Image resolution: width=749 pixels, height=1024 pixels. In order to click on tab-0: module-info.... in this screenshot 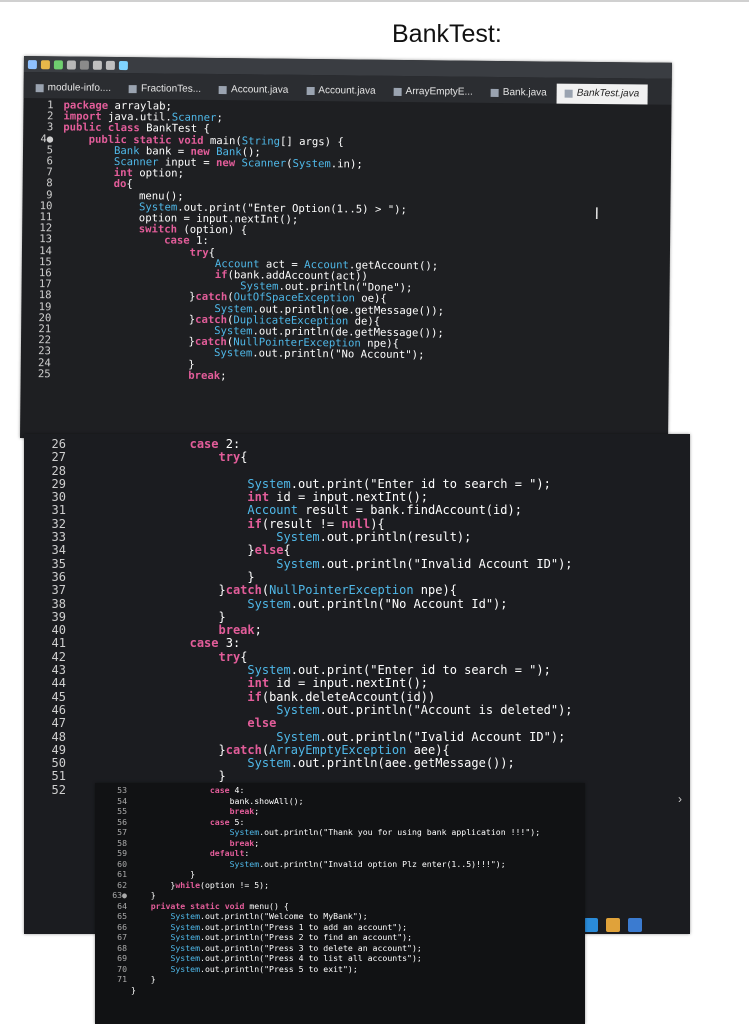, I will do `click(74, 88)`.